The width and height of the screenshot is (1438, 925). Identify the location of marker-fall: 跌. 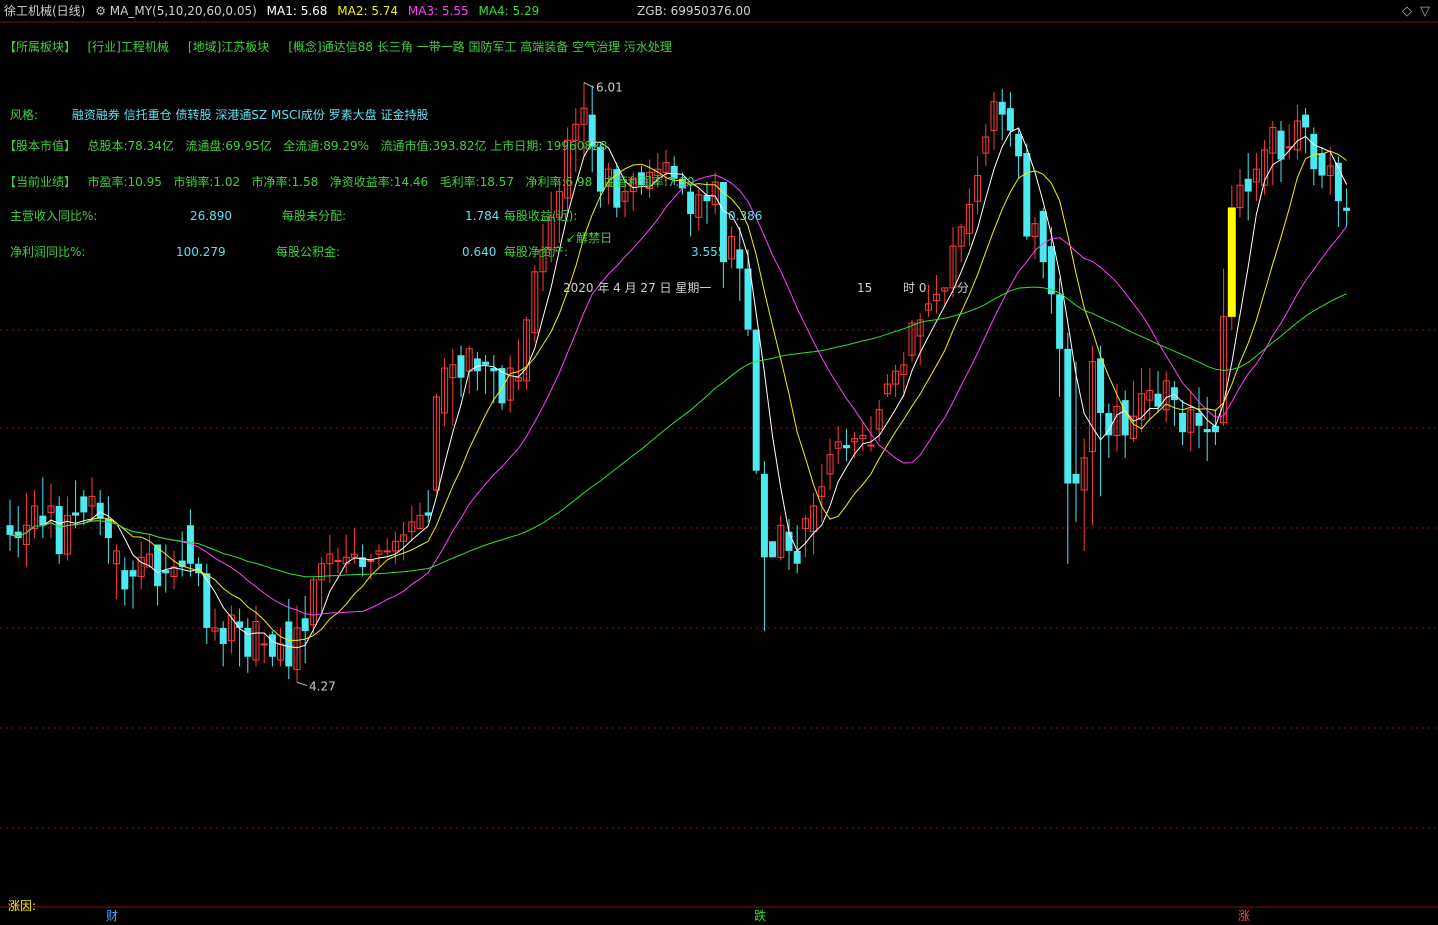
(760, 916).